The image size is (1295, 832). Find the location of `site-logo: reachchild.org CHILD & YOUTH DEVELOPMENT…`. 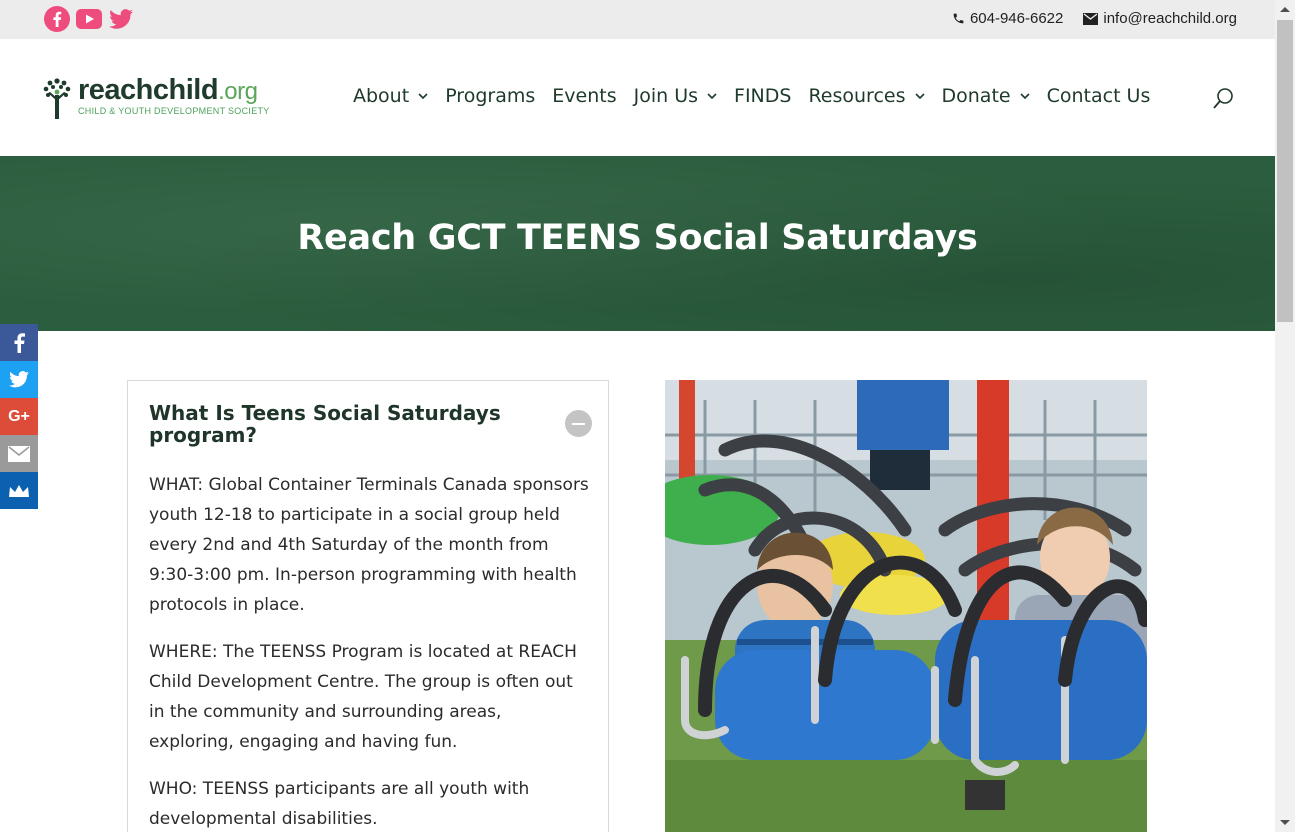

site-logo: reachchild.org CHILD & YOUTH DEVELOPMENT… is located at coordinates (156, 98).